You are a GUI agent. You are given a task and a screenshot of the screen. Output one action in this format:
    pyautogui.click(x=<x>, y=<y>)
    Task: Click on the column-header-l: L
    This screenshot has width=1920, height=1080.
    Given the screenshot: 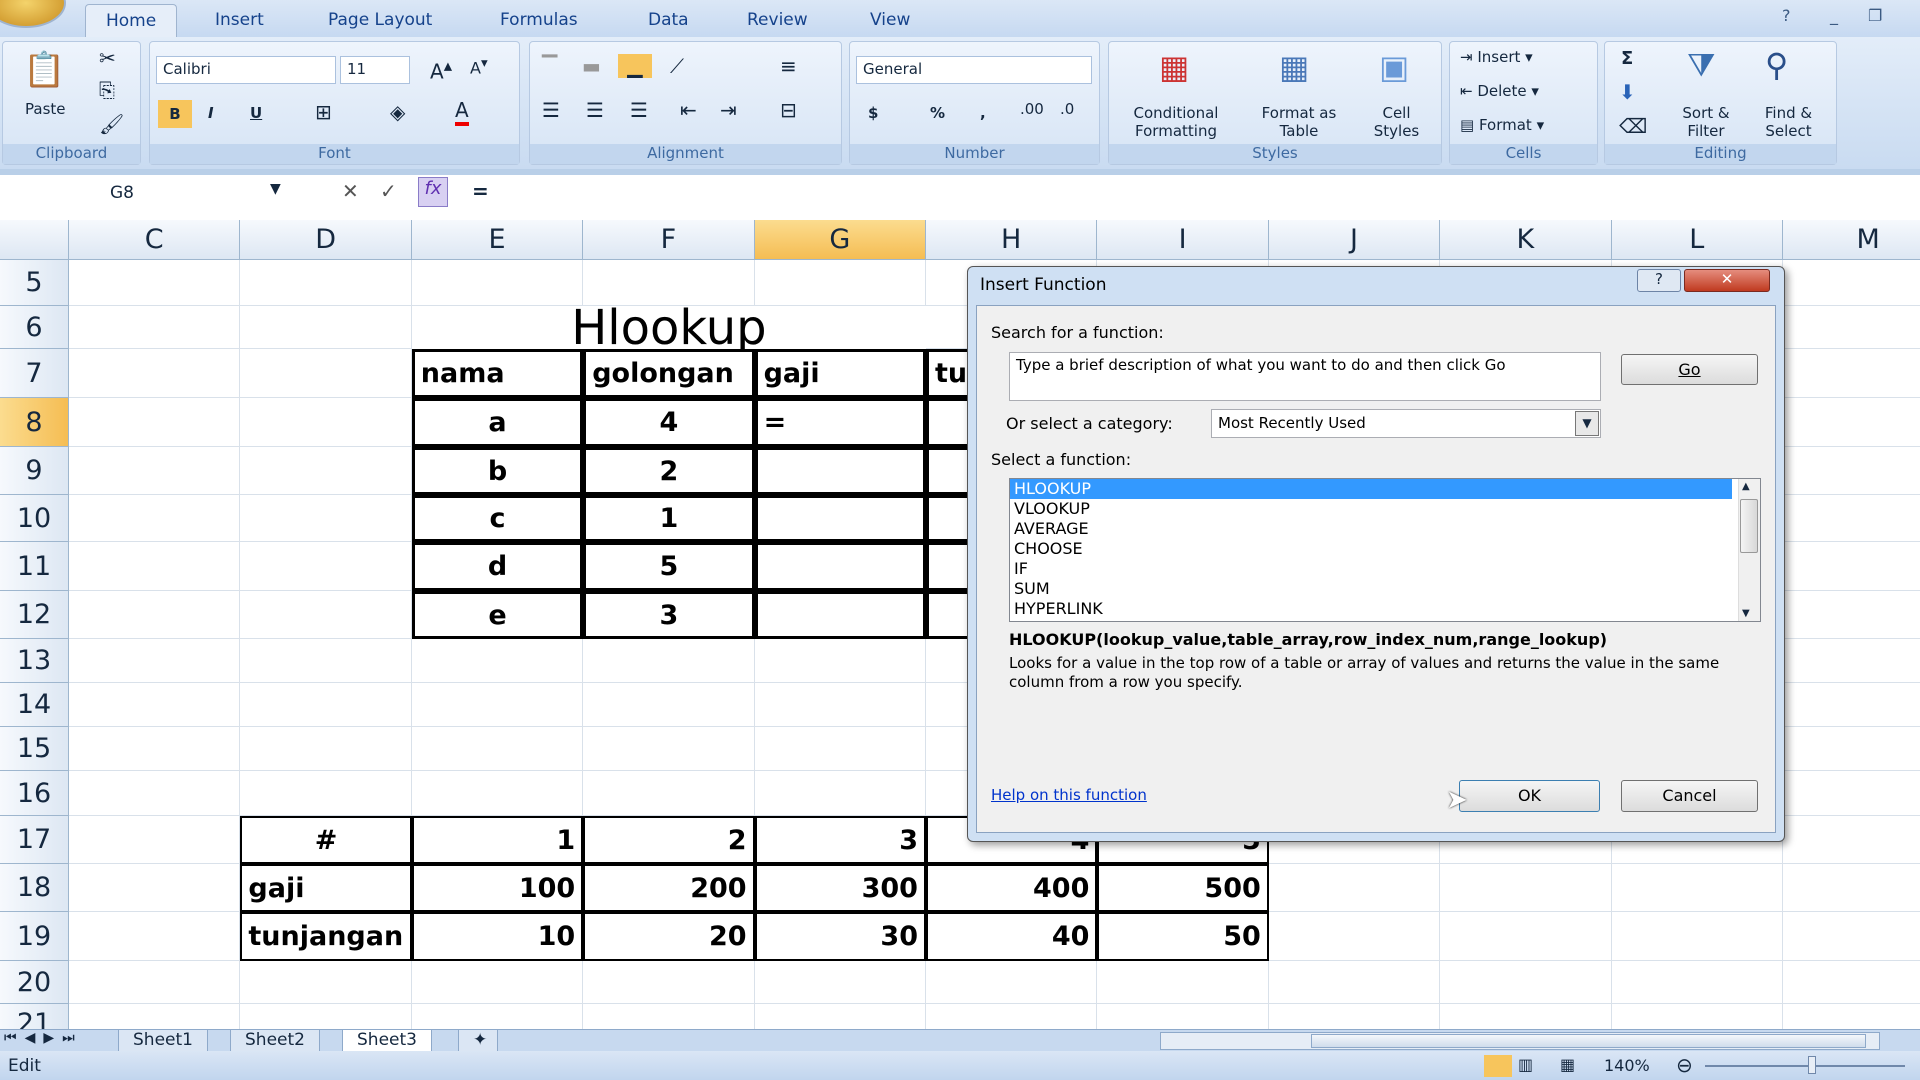 What is the action you would take?
    pyautogui.click(x=1697, y=240)
    